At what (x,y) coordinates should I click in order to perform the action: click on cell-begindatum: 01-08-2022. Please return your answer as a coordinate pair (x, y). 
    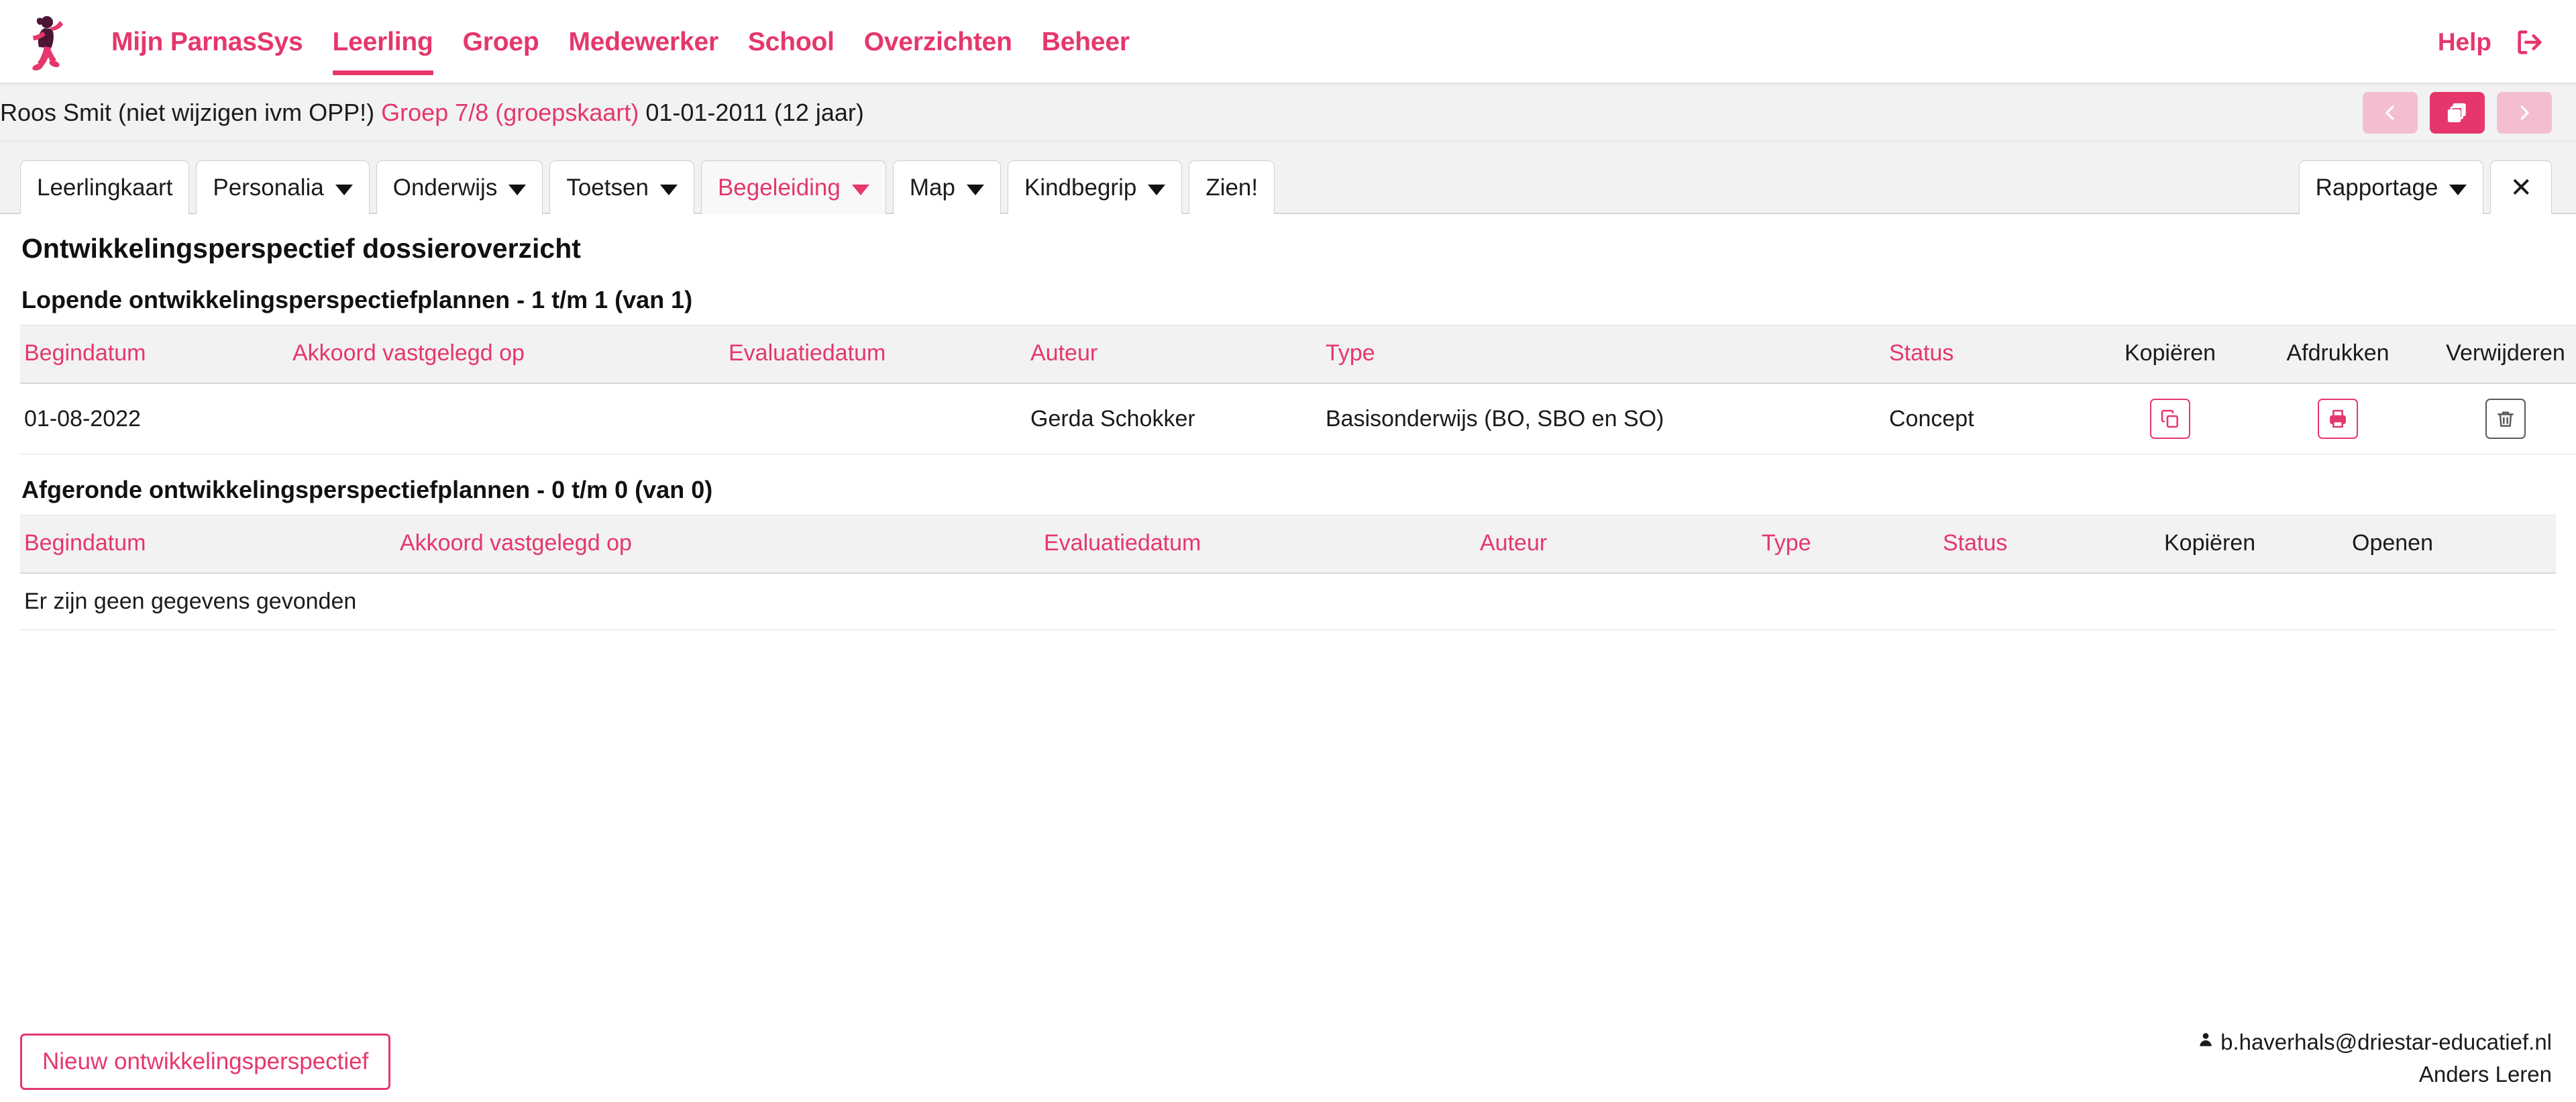
    Looking at the image, I should click on (154, 418).